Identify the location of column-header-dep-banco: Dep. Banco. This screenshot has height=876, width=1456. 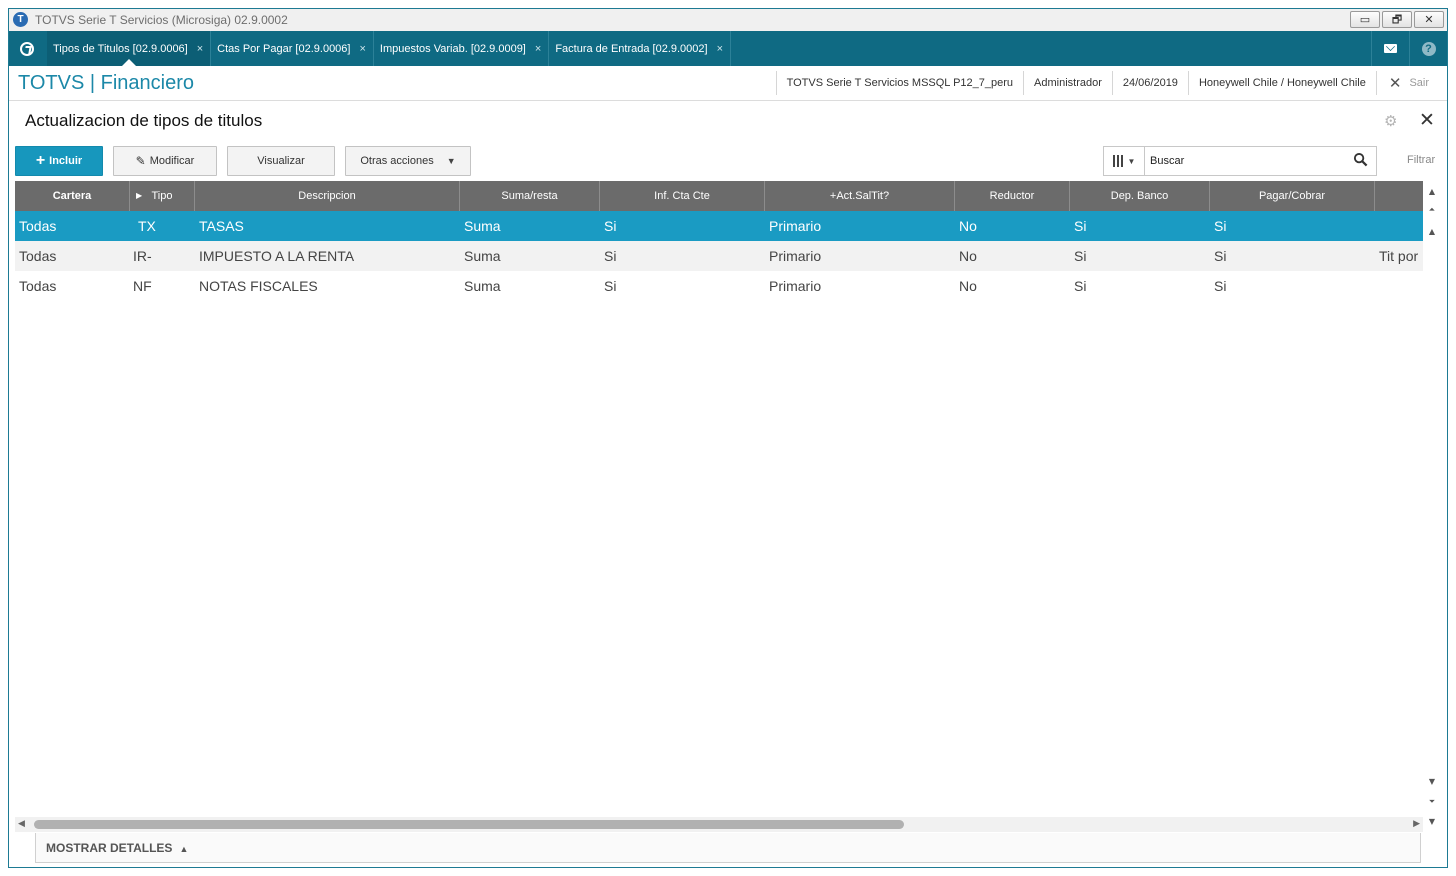
(1140, 196).